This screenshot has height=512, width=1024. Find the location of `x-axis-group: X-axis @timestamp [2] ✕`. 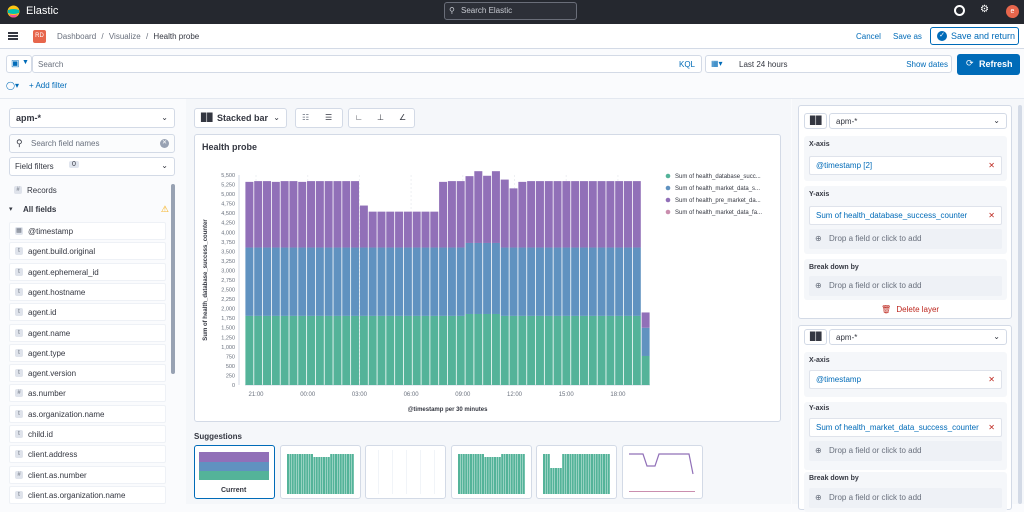

x-axis-group: X-axis @timestamp [2] ✕ is located at coordinates (905, 158).